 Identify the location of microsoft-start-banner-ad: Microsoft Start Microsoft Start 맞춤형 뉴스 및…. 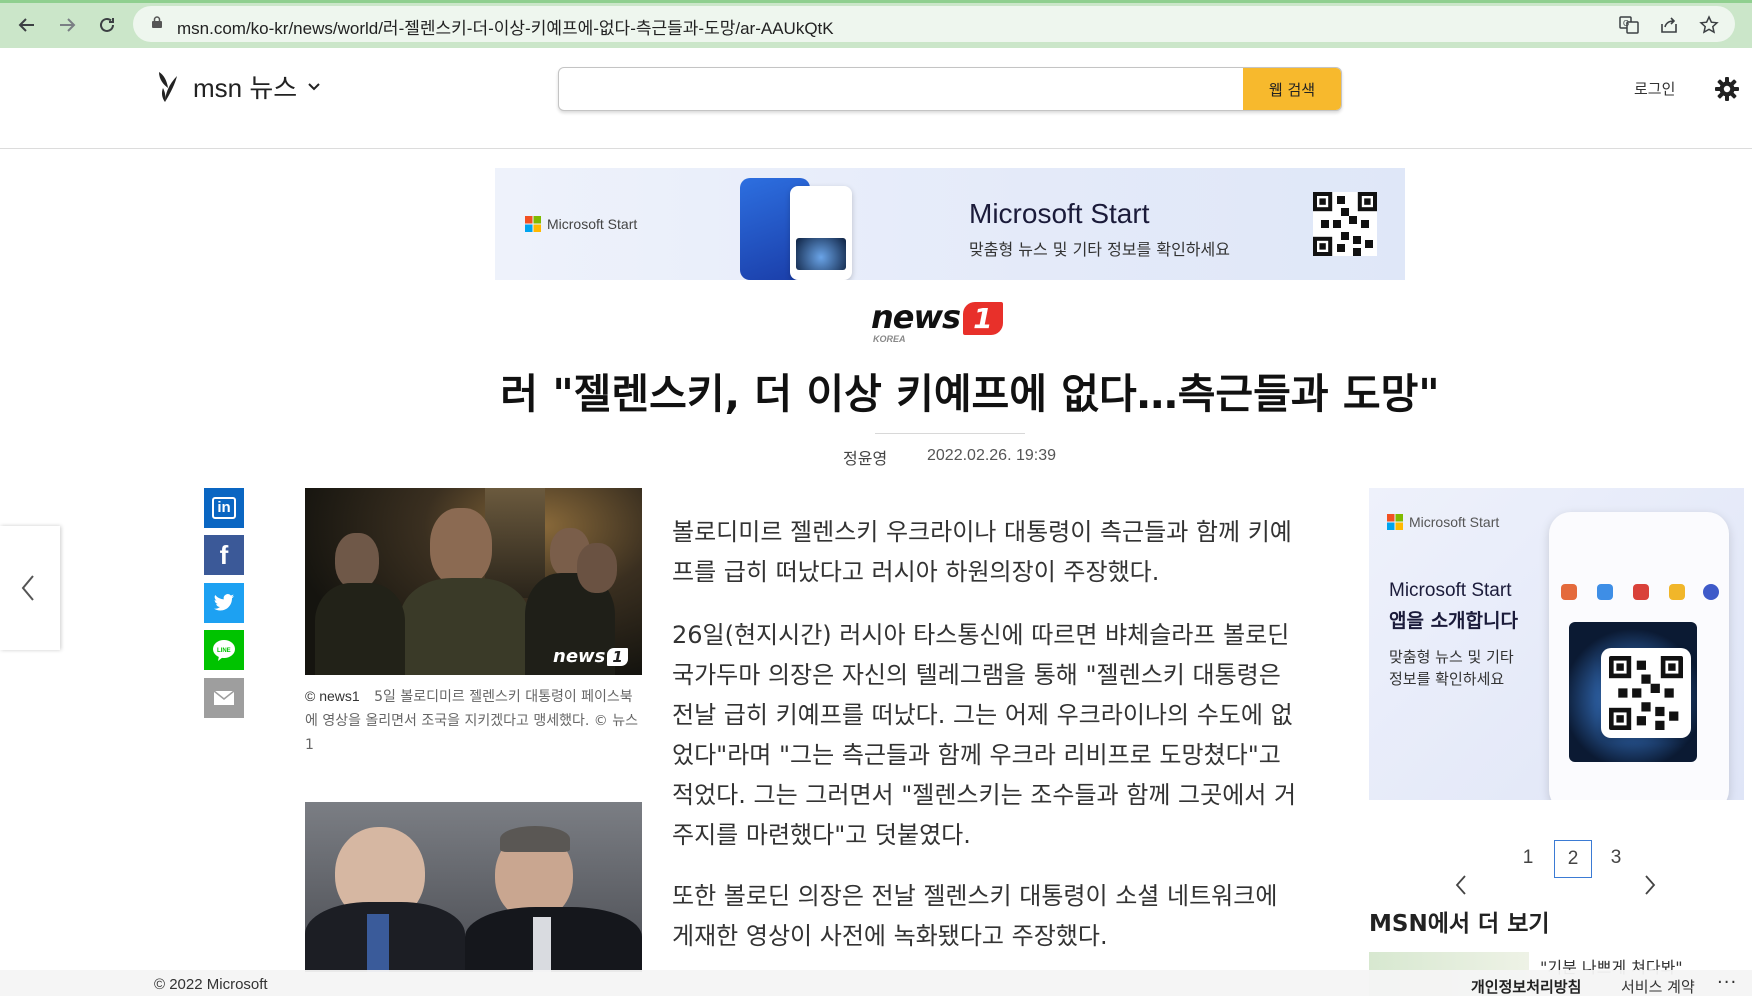
(950, 224).